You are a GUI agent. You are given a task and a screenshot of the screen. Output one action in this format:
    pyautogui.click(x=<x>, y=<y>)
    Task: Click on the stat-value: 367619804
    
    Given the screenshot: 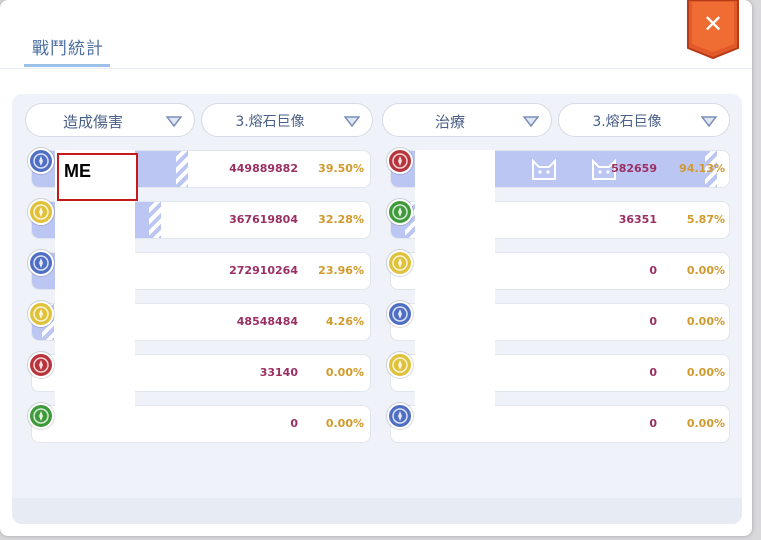 What is the action you would take?
    pyautogui.click(x=263, y=219)
    